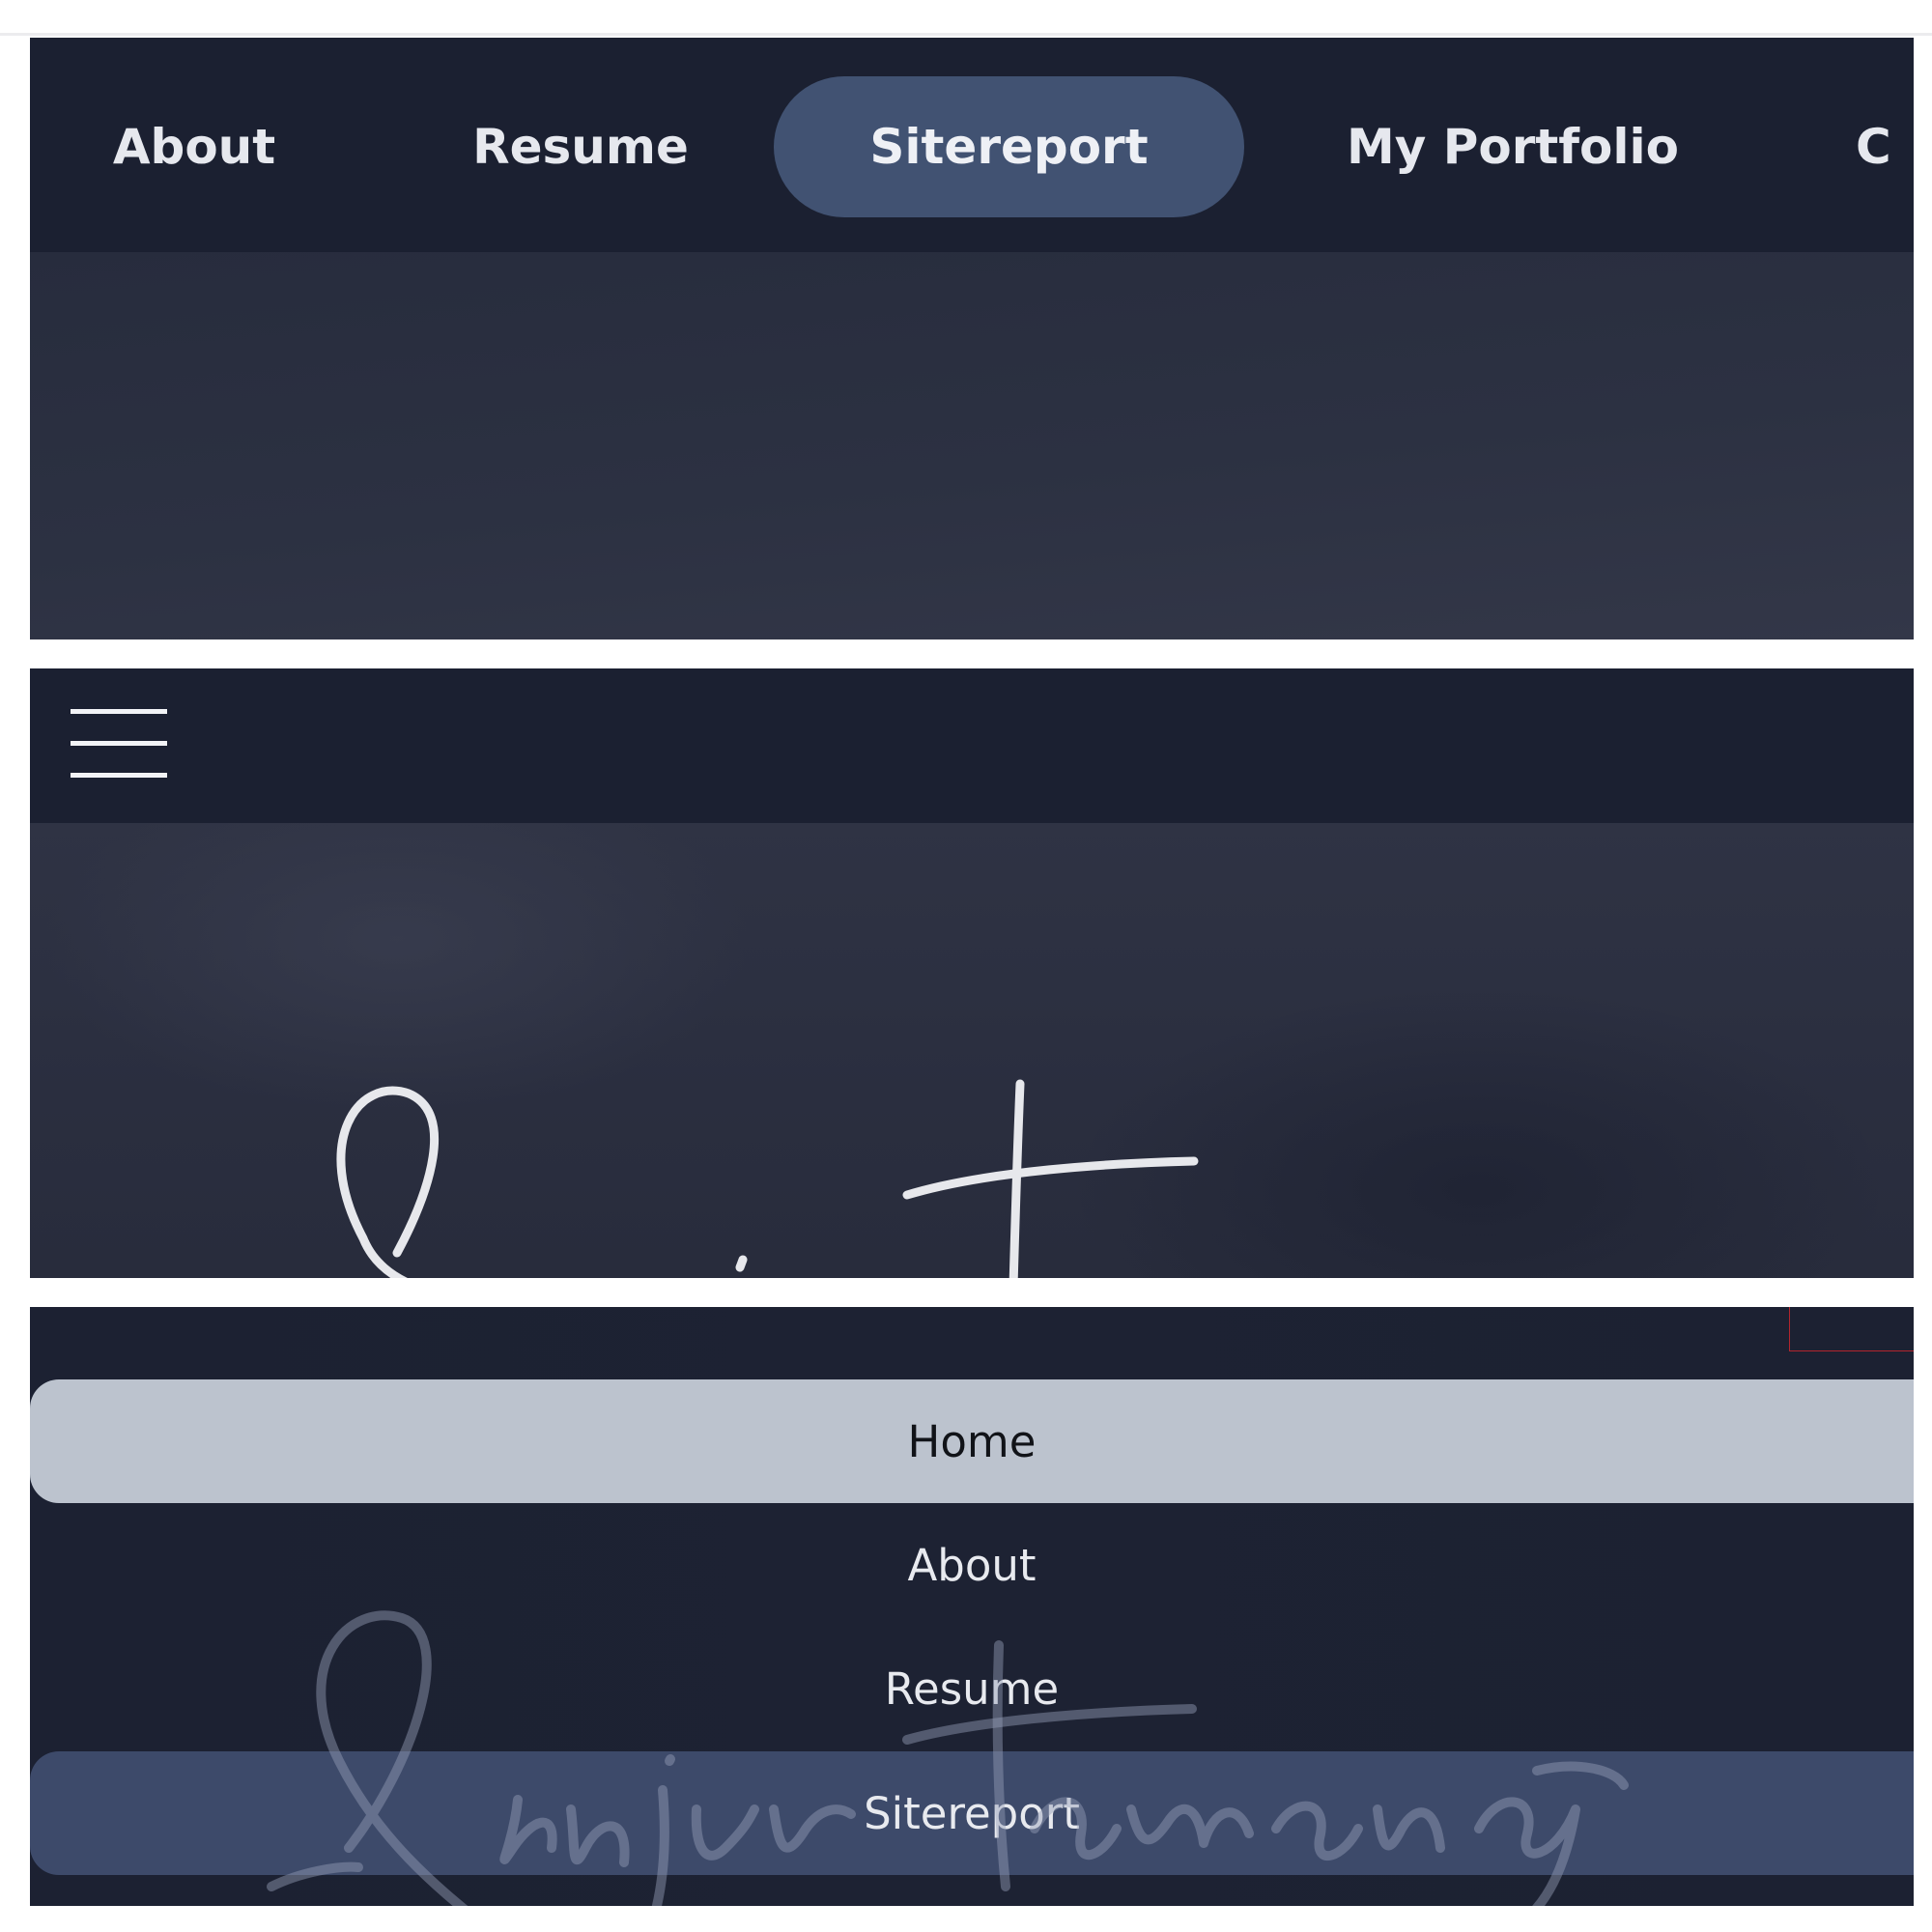 The image size is (1932, 1932). Describe the element at coordinates (972, 1688) in the screenshot. I see `mobile-menu-item-resume: Resume` at that location.